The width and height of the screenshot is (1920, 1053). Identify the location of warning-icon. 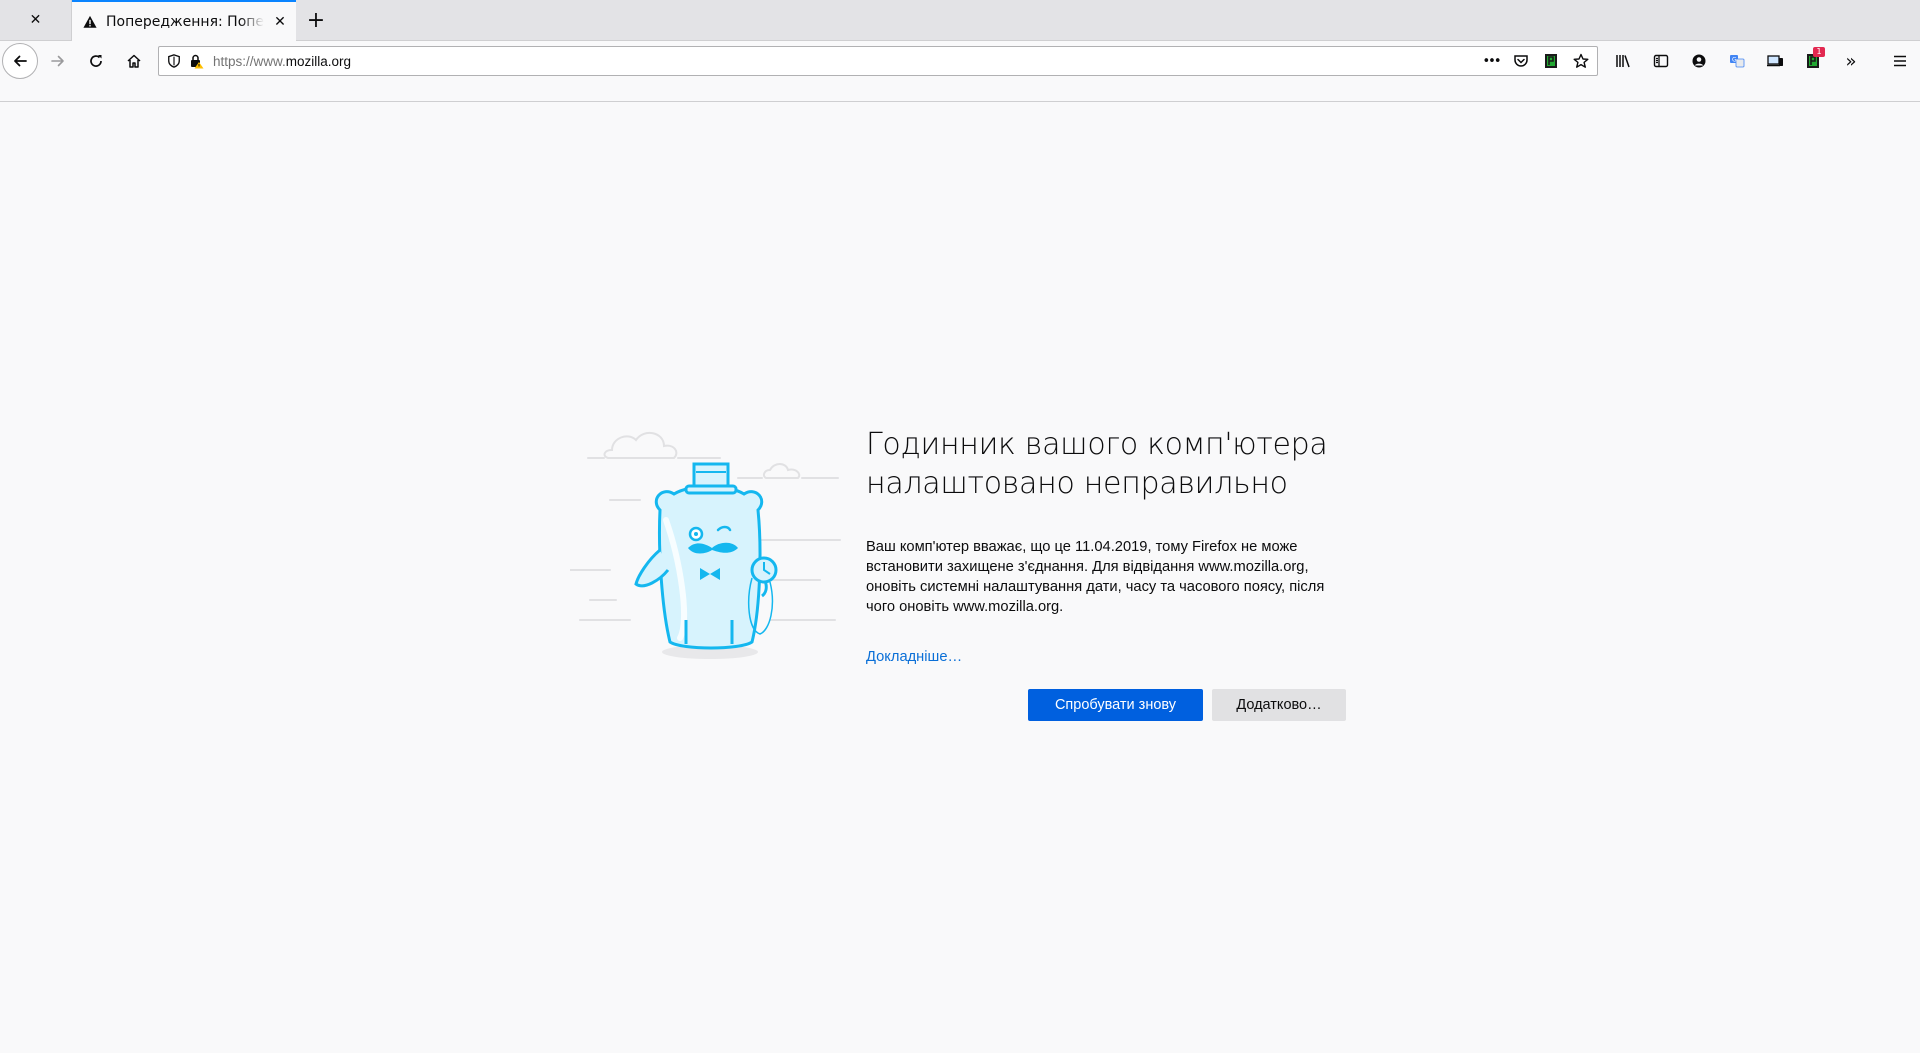
(90, 22).